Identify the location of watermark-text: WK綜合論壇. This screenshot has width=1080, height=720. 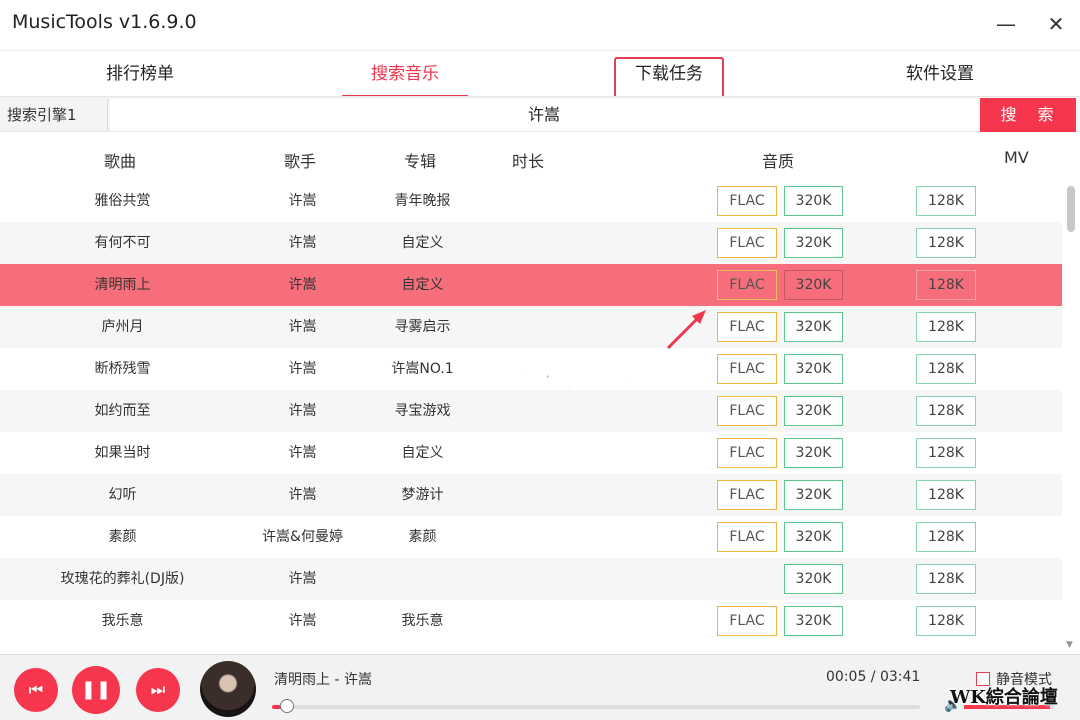
(1004, 697).